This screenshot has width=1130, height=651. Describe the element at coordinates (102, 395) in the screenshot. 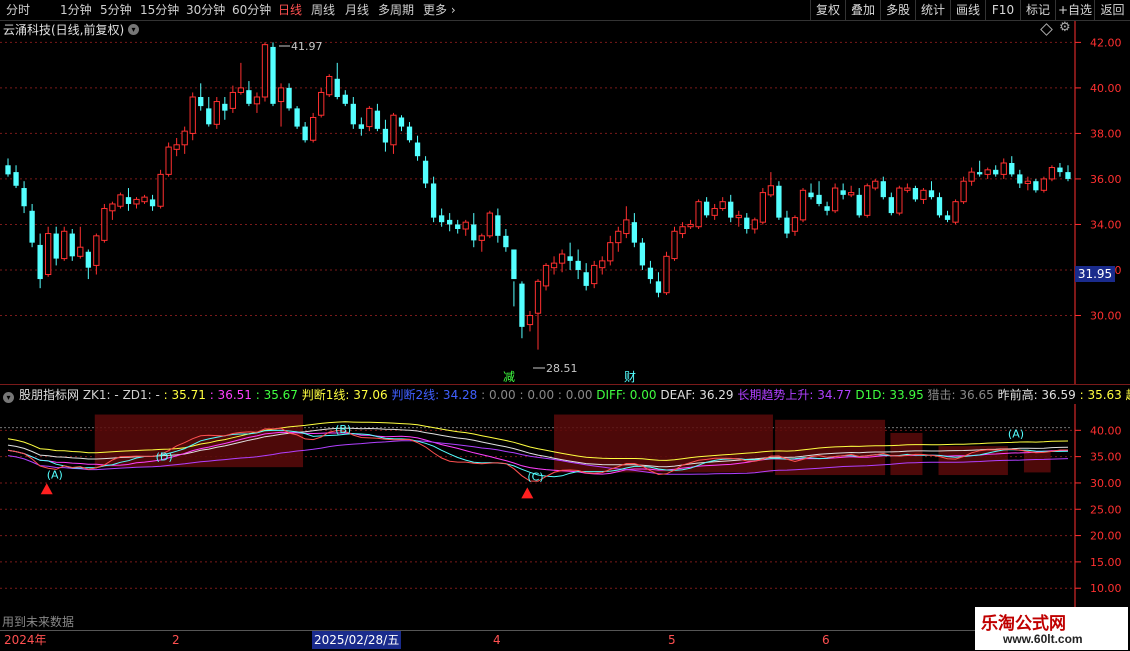

I see `indicator-field: ZK1: -` at that location.